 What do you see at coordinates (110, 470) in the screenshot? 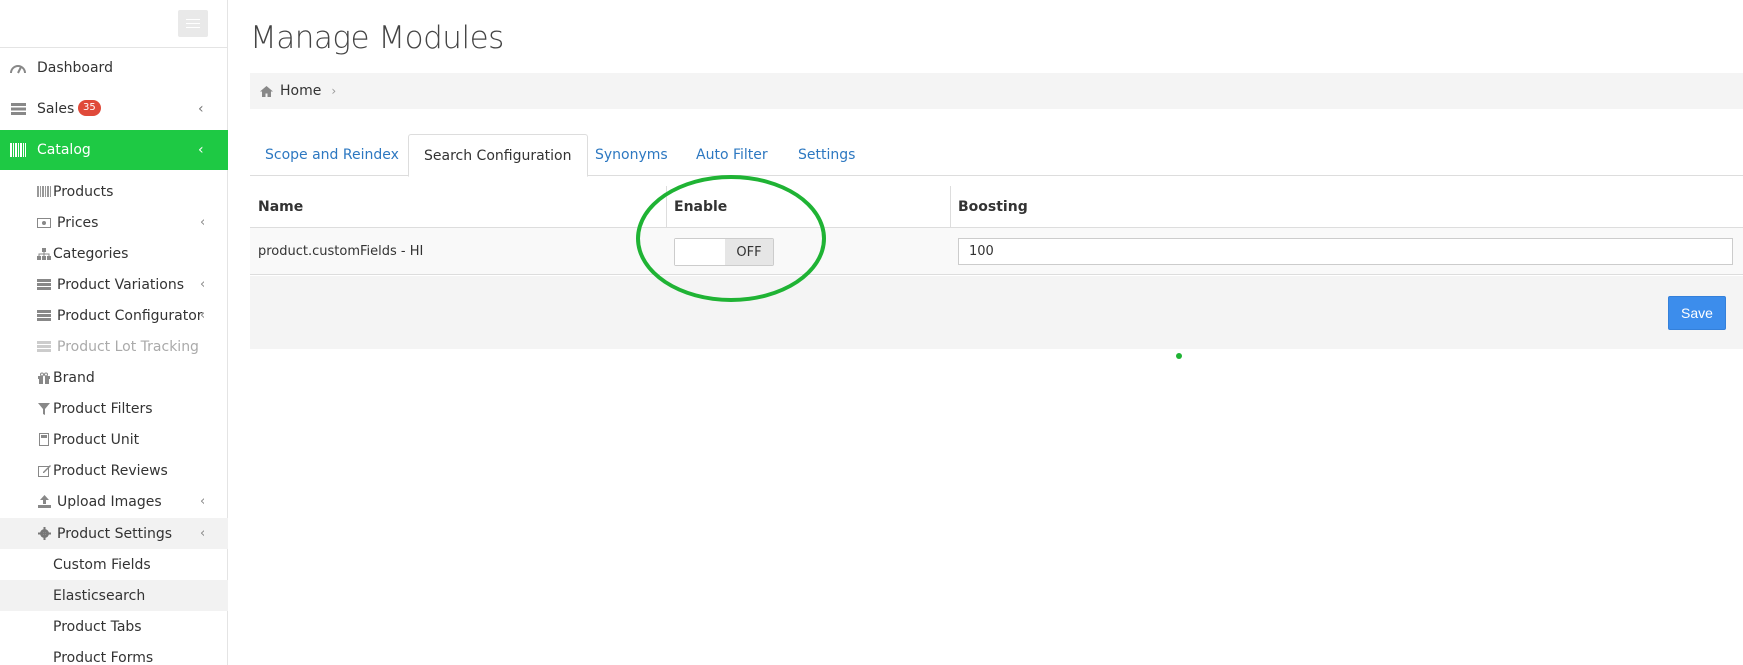
I see `sidebar-item-label: Product Reviews` at bounding box center [110, 470].